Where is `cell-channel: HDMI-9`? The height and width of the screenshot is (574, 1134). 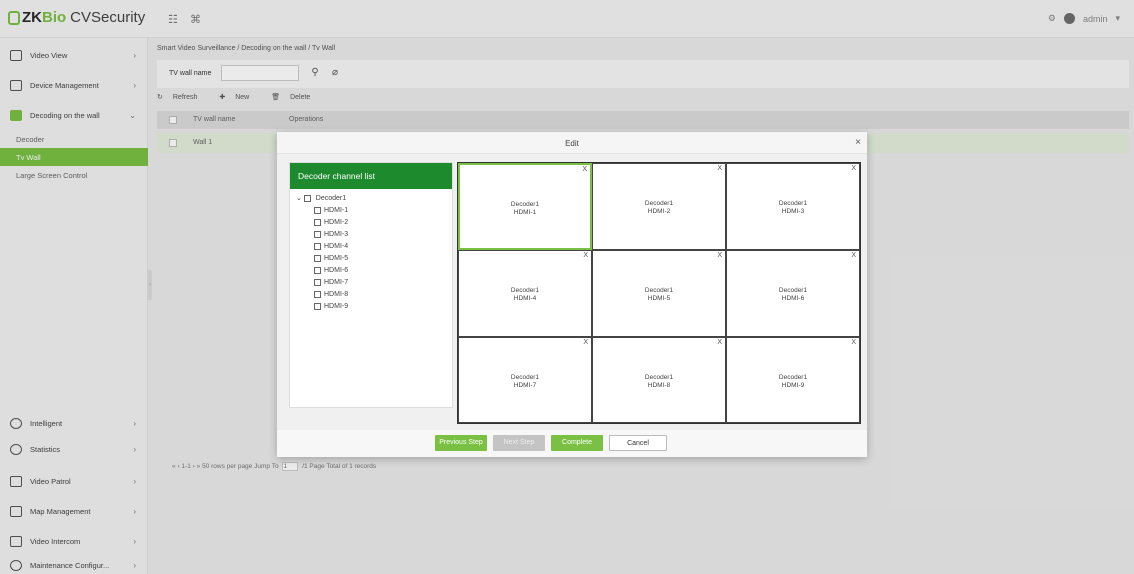
cell-channel: HDMI-9 is located at coordinates (793, 385).